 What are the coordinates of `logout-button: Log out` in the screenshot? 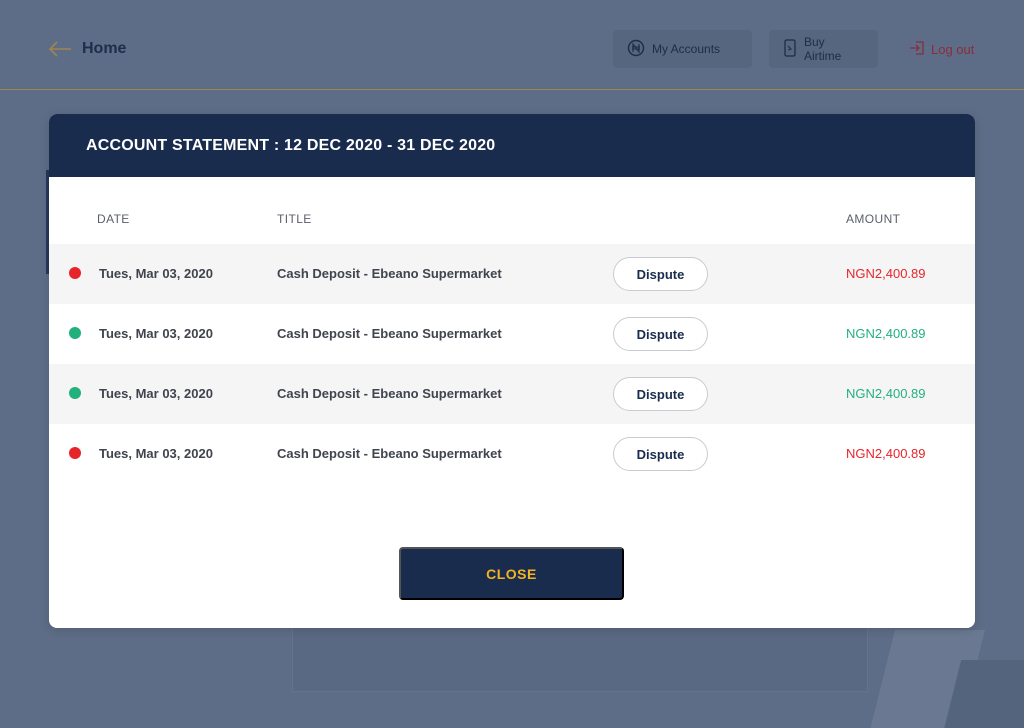 It's located at (941, 49).